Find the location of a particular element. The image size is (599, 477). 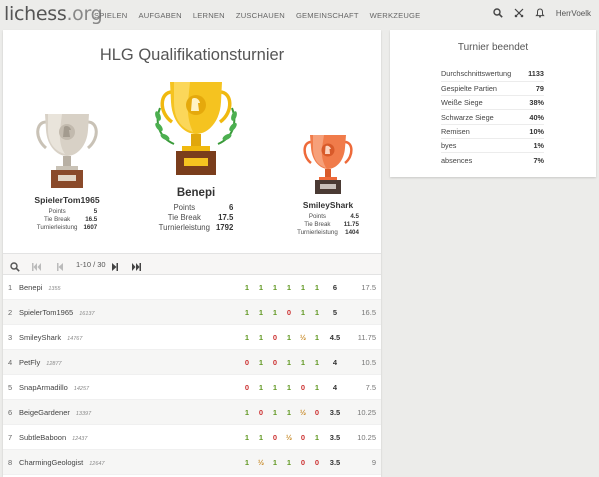

player-tiebreak: 10.25 is located at coordinates (366, 437).